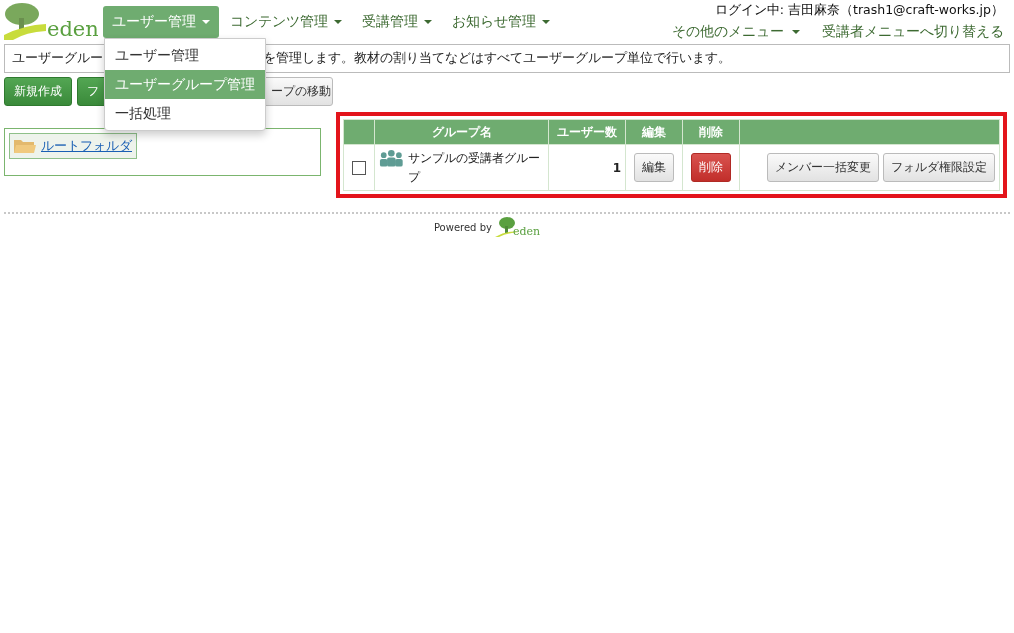 The height and width of the screenshot is (633, 1014). Describe the element at coordinates (185, 55) in the screenshot. I see `menu-item: ユーザー管理` at that location.